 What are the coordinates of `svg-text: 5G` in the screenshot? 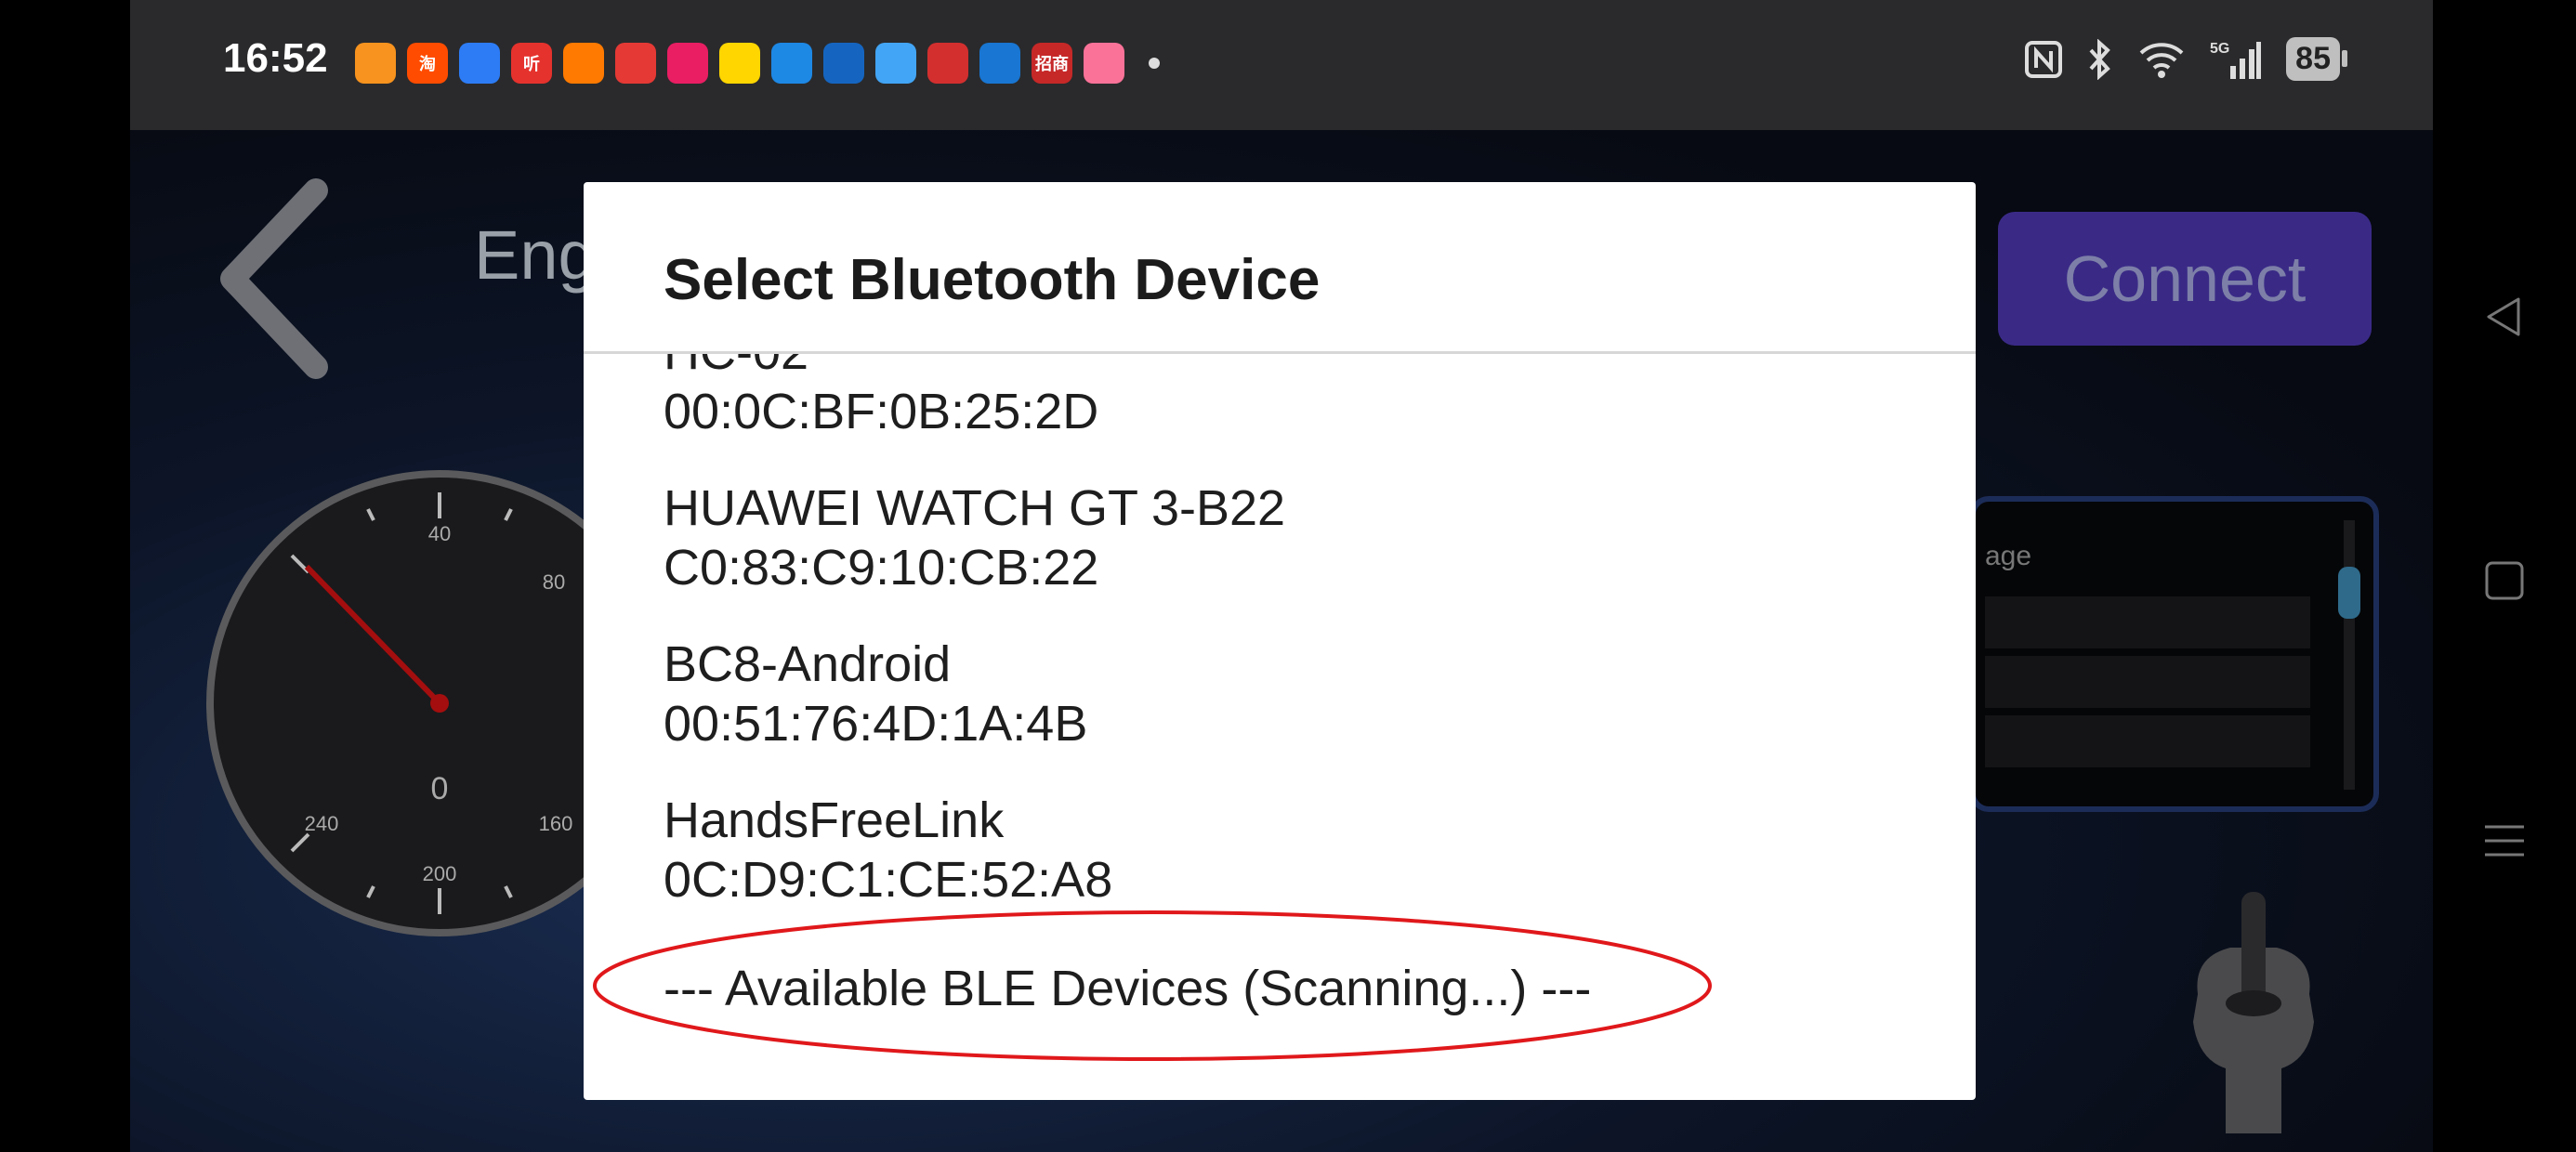 It's located at (2219, 49).